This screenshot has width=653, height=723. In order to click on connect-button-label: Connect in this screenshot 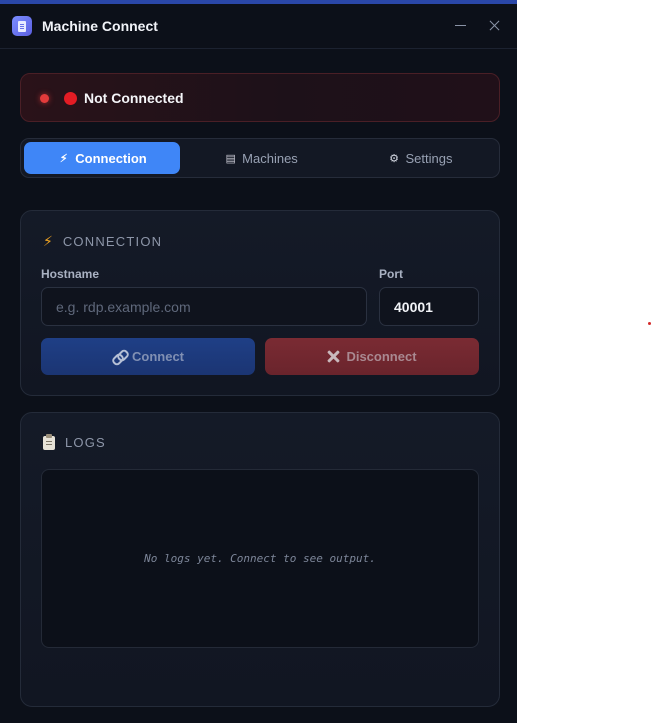, I will do `click(158, 356)`.